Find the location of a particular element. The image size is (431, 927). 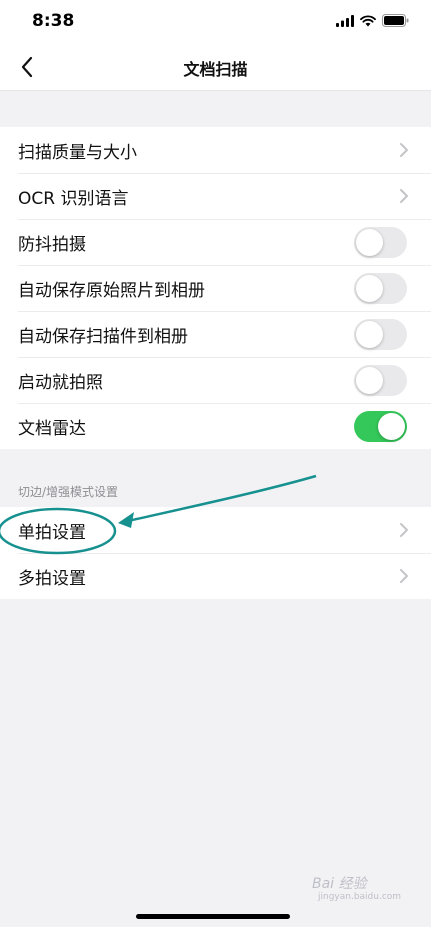

section-header: 切边/增强模式设置 is located at coordinates (68, 492).